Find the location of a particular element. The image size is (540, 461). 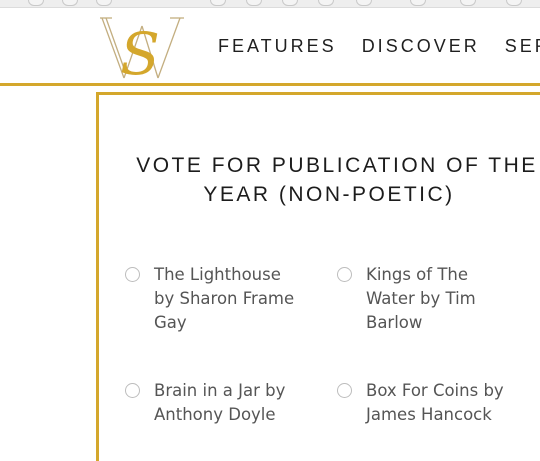

poll-option-lighthouse: The Lighthouse by Sharon Frame Gay is located at coordinates (209, 299).